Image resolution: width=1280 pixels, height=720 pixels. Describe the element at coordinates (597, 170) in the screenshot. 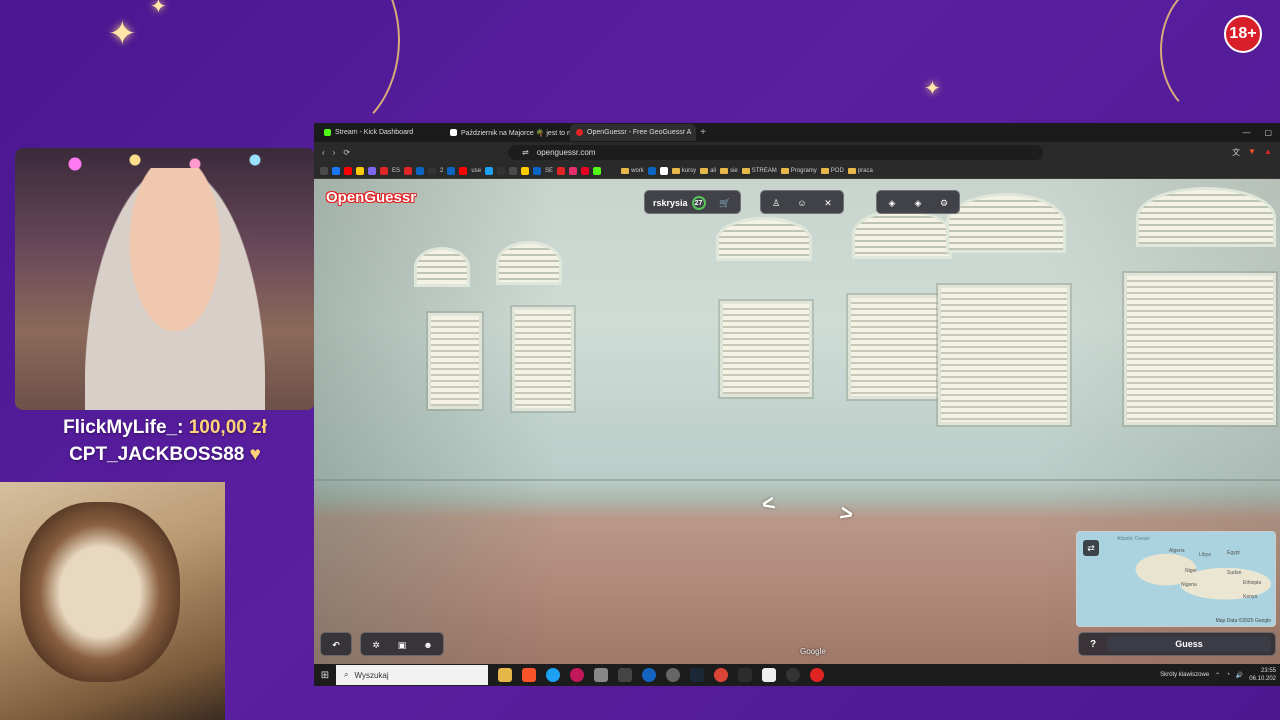

I see `kick-icon` at that location.